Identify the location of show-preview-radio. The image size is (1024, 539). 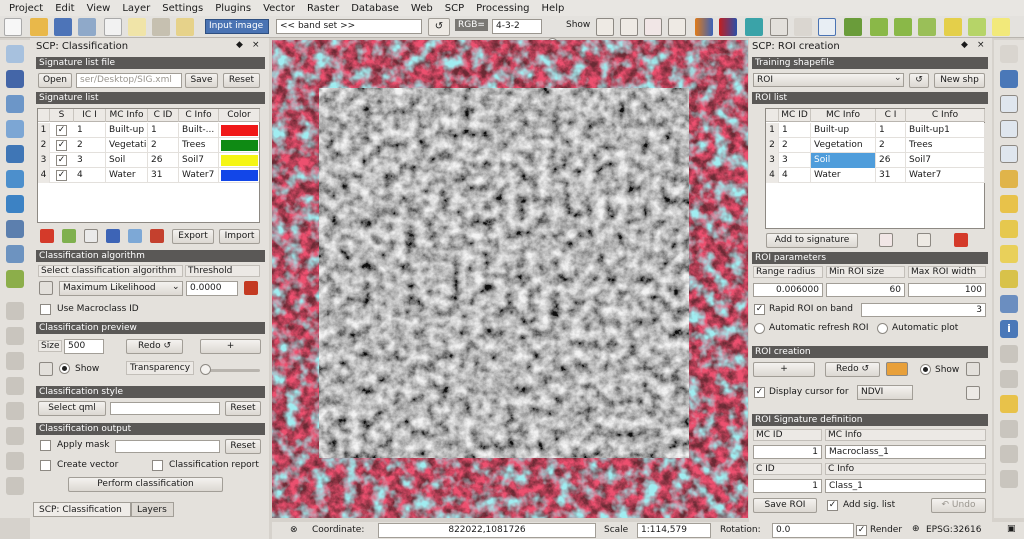
(64, 368).